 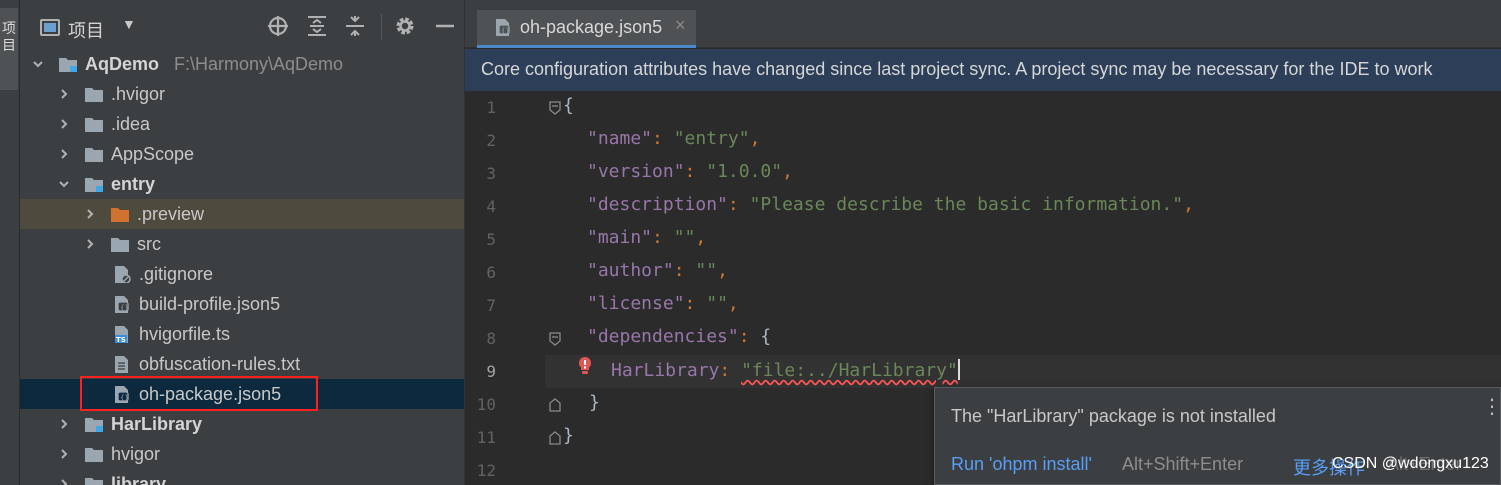 What do you see at coordinates (381, 27) in the screenshot?
I see `header-divider` at bounding box center [381, 27].